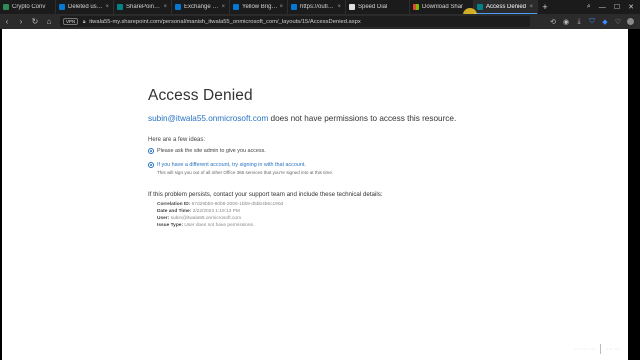 The image size is (640, 360). Describe the element at coordinates (584, 349) in the screenshot. I see `watermark-glyphs: ⋯ ⋯ ⋯` at that location.